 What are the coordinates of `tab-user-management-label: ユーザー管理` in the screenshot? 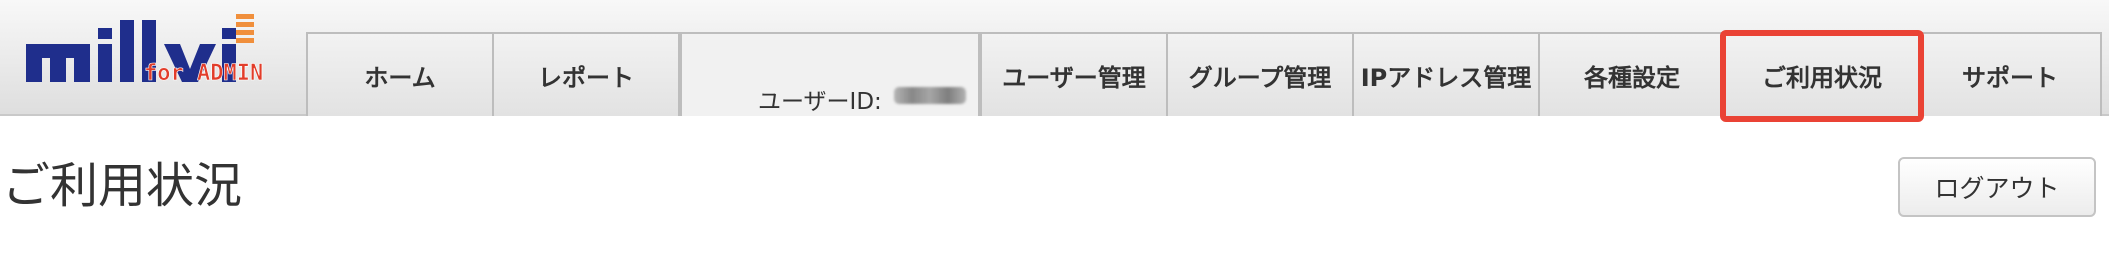 It's located at (1074, 77).